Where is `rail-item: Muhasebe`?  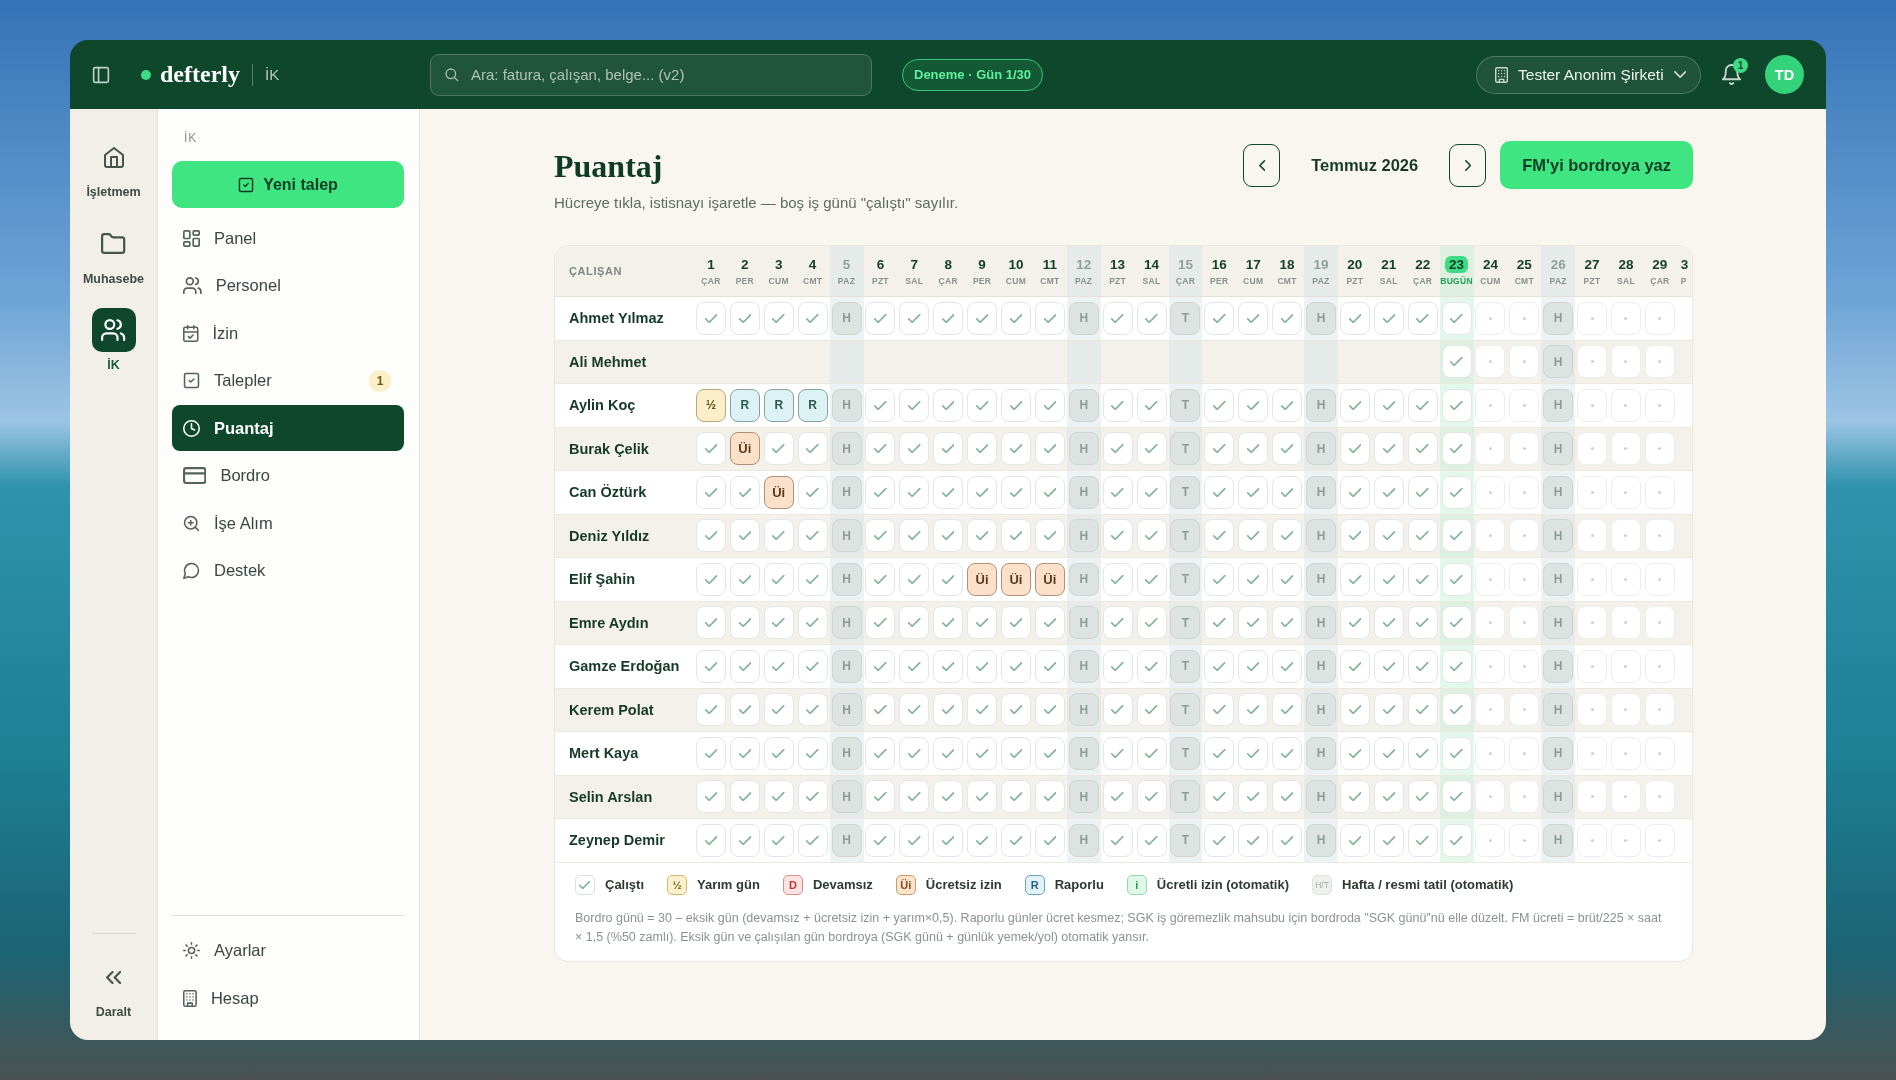 rail-item: Muhasebe is located at coordinates (113, 254).